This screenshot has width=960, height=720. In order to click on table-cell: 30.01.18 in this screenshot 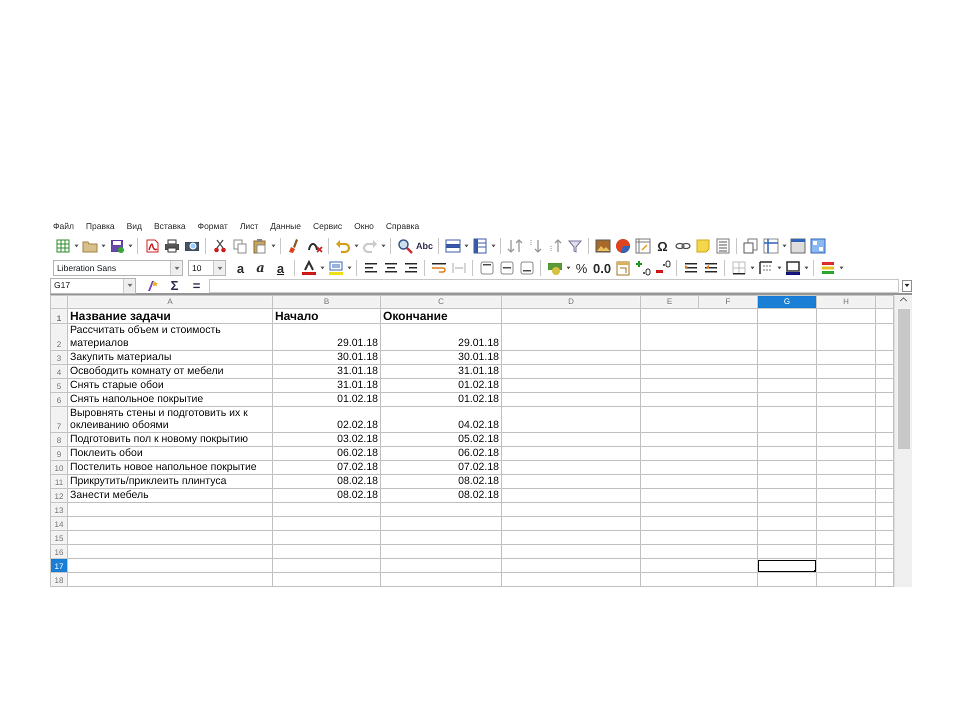, I will do `click(326, 357)`.